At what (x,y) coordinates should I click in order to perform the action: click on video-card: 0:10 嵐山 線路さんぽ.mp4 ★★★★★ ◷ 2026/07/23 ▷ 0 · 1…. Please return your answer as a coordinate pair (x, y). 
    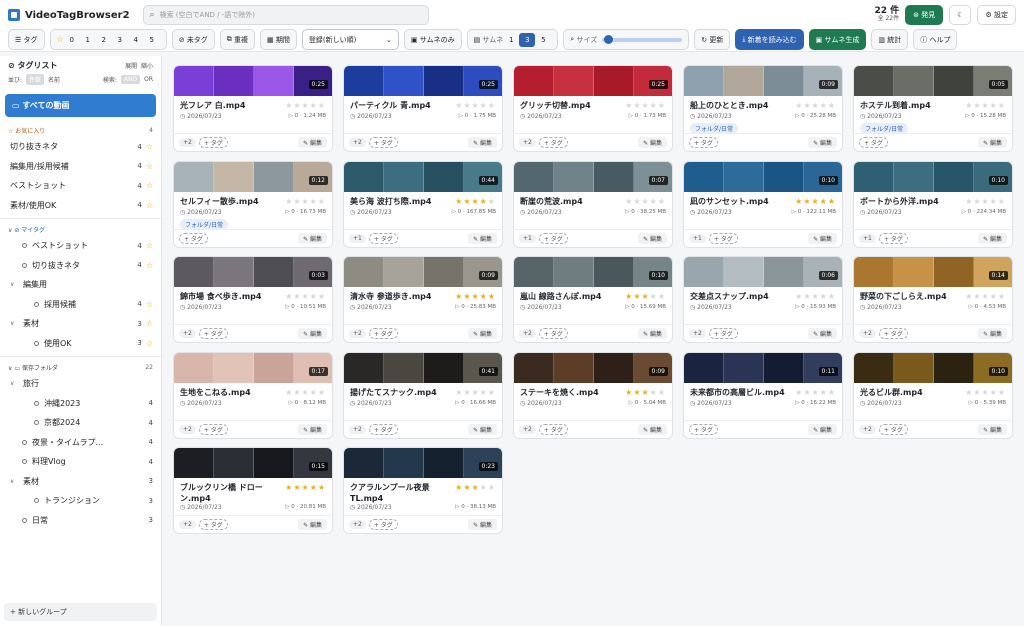
    Looking at the image, I should click on (593, 299).